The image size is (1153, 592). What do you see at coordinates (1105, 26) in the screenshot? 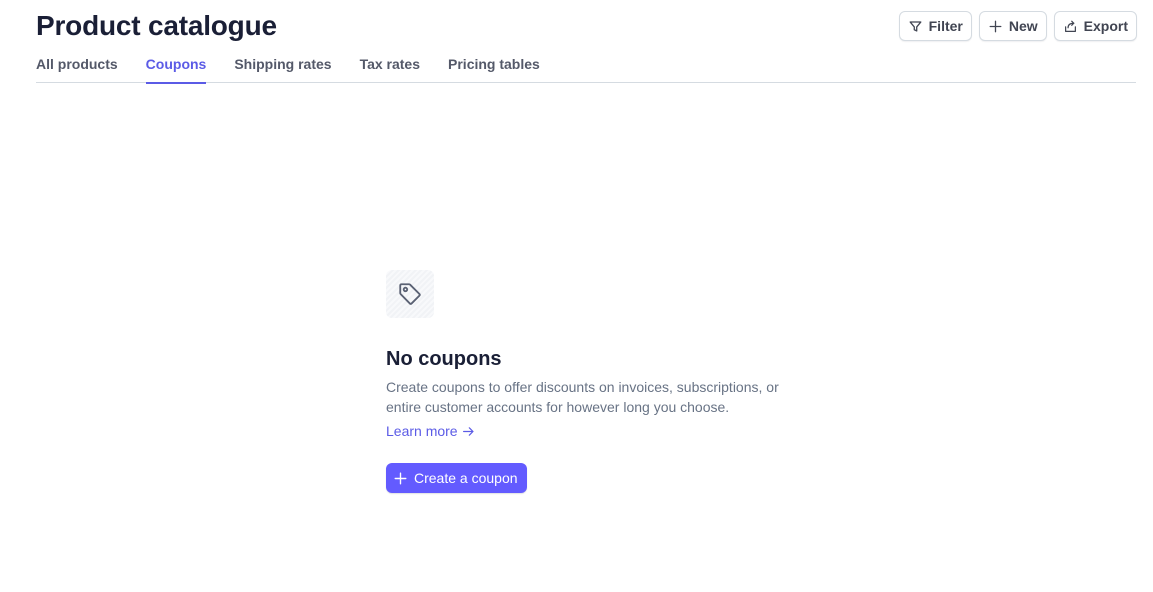
I see `export-button-label: Export` at bounding box center [1105, 26].